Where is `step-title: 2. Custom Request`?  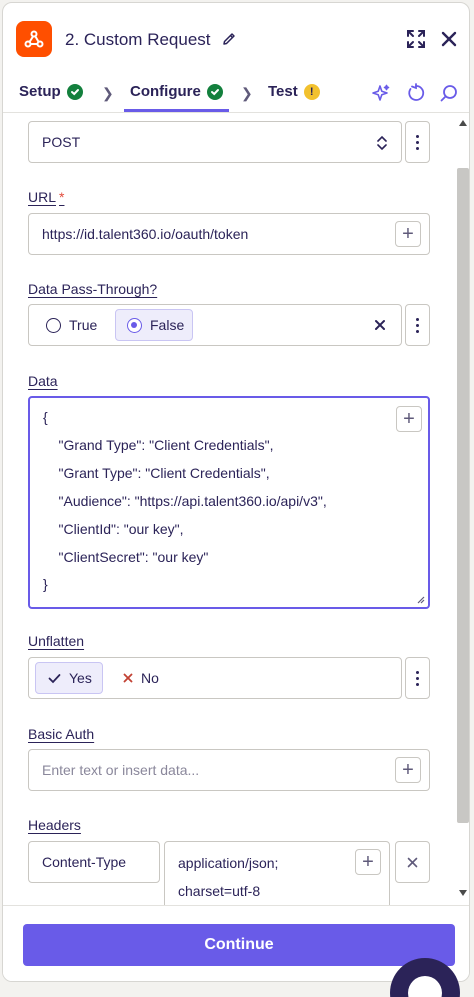 step-title: 2. Custom Request is located at coordinates (138, 39).